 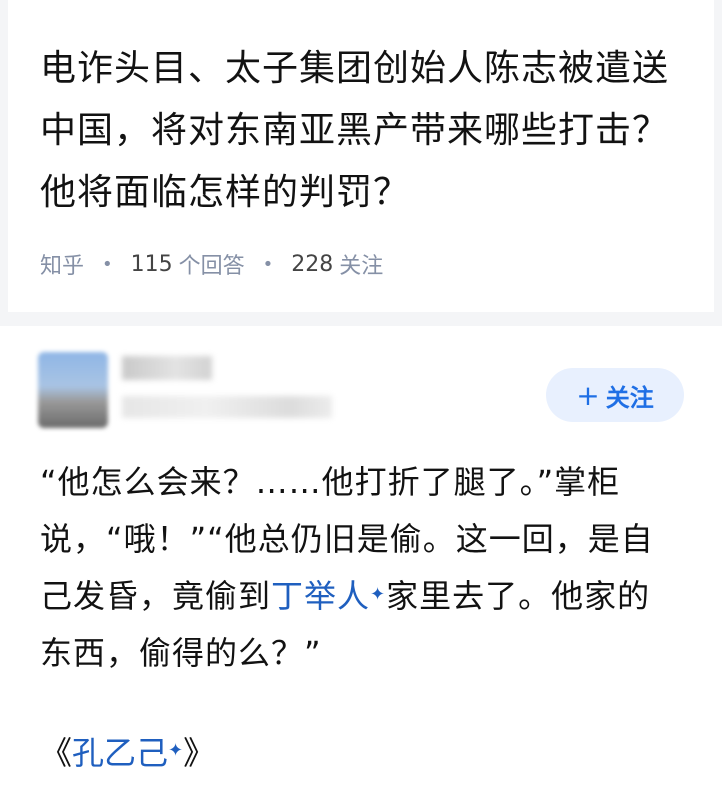 I want to click on author-bio, so click(x=227, y=407).